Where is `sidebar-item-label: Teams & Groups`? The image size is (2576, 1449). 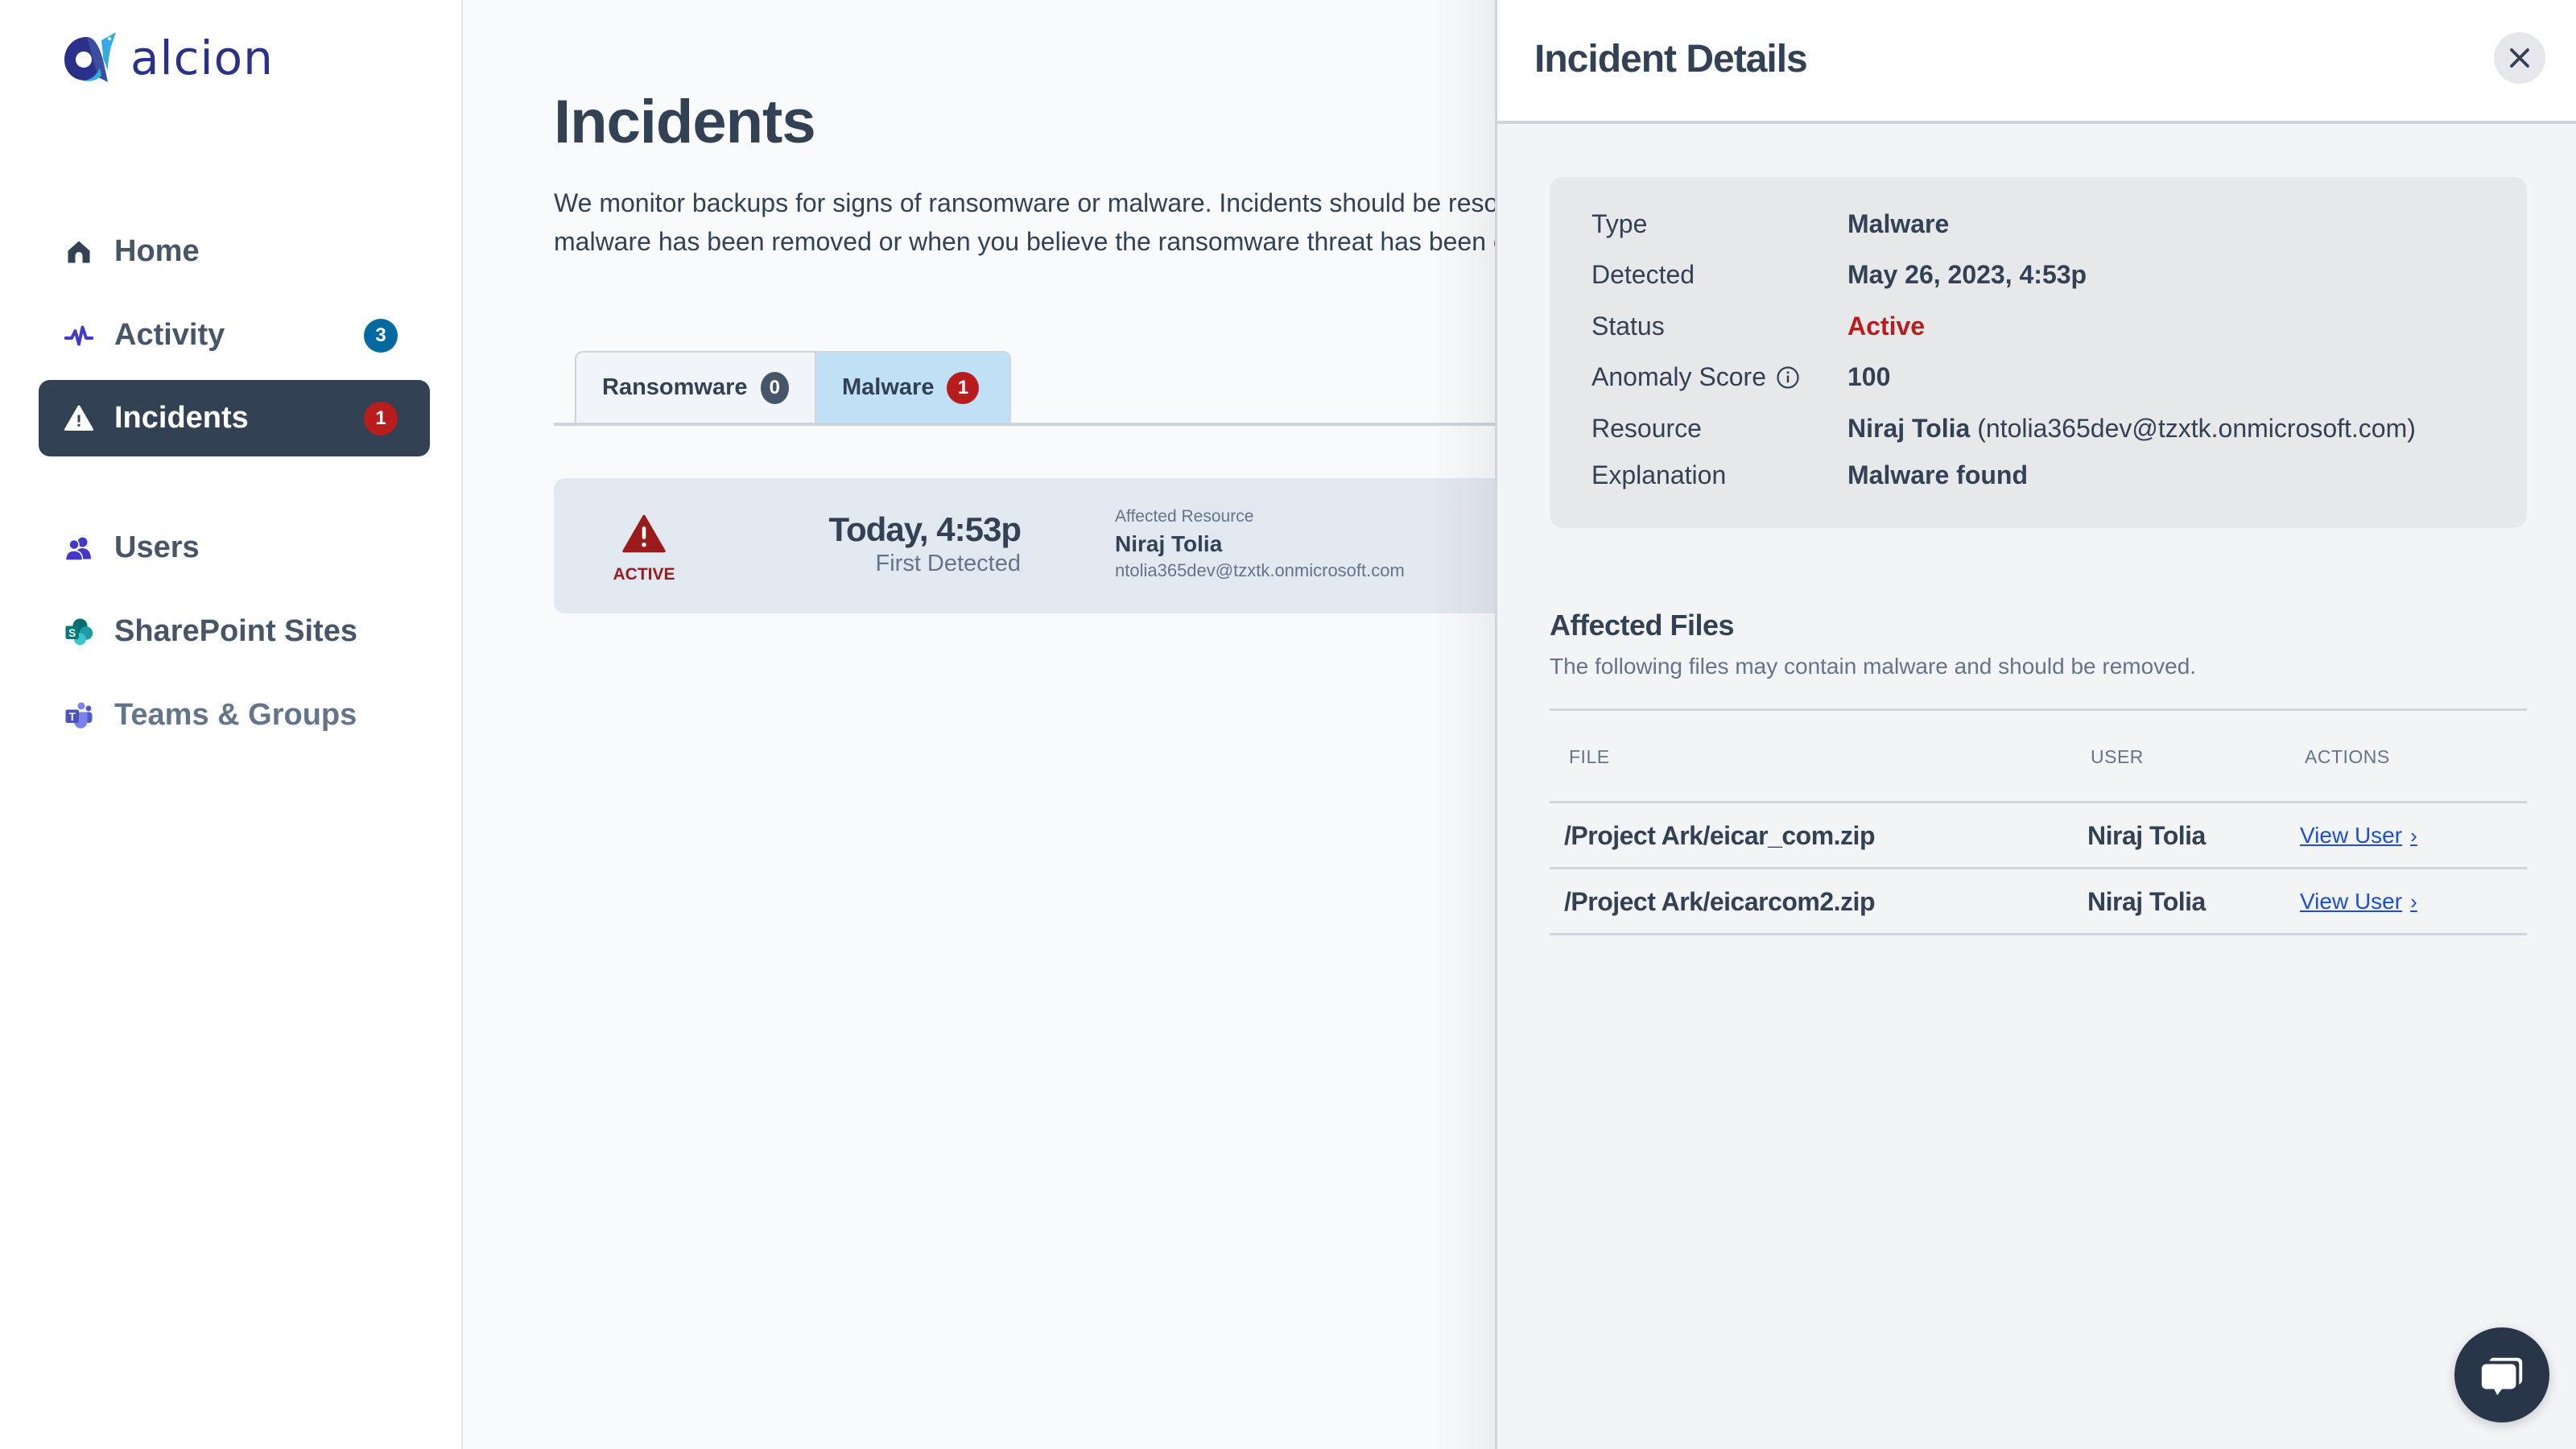 sidebar-item-label: Teams & Groups is located at coordinates (235, 715).